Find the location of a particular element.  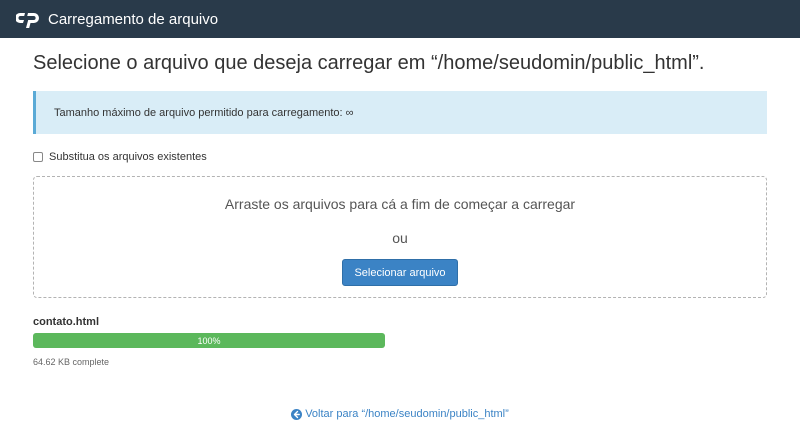

select-file-button: Selecionar arquivo is located at coordinates (400, 272).